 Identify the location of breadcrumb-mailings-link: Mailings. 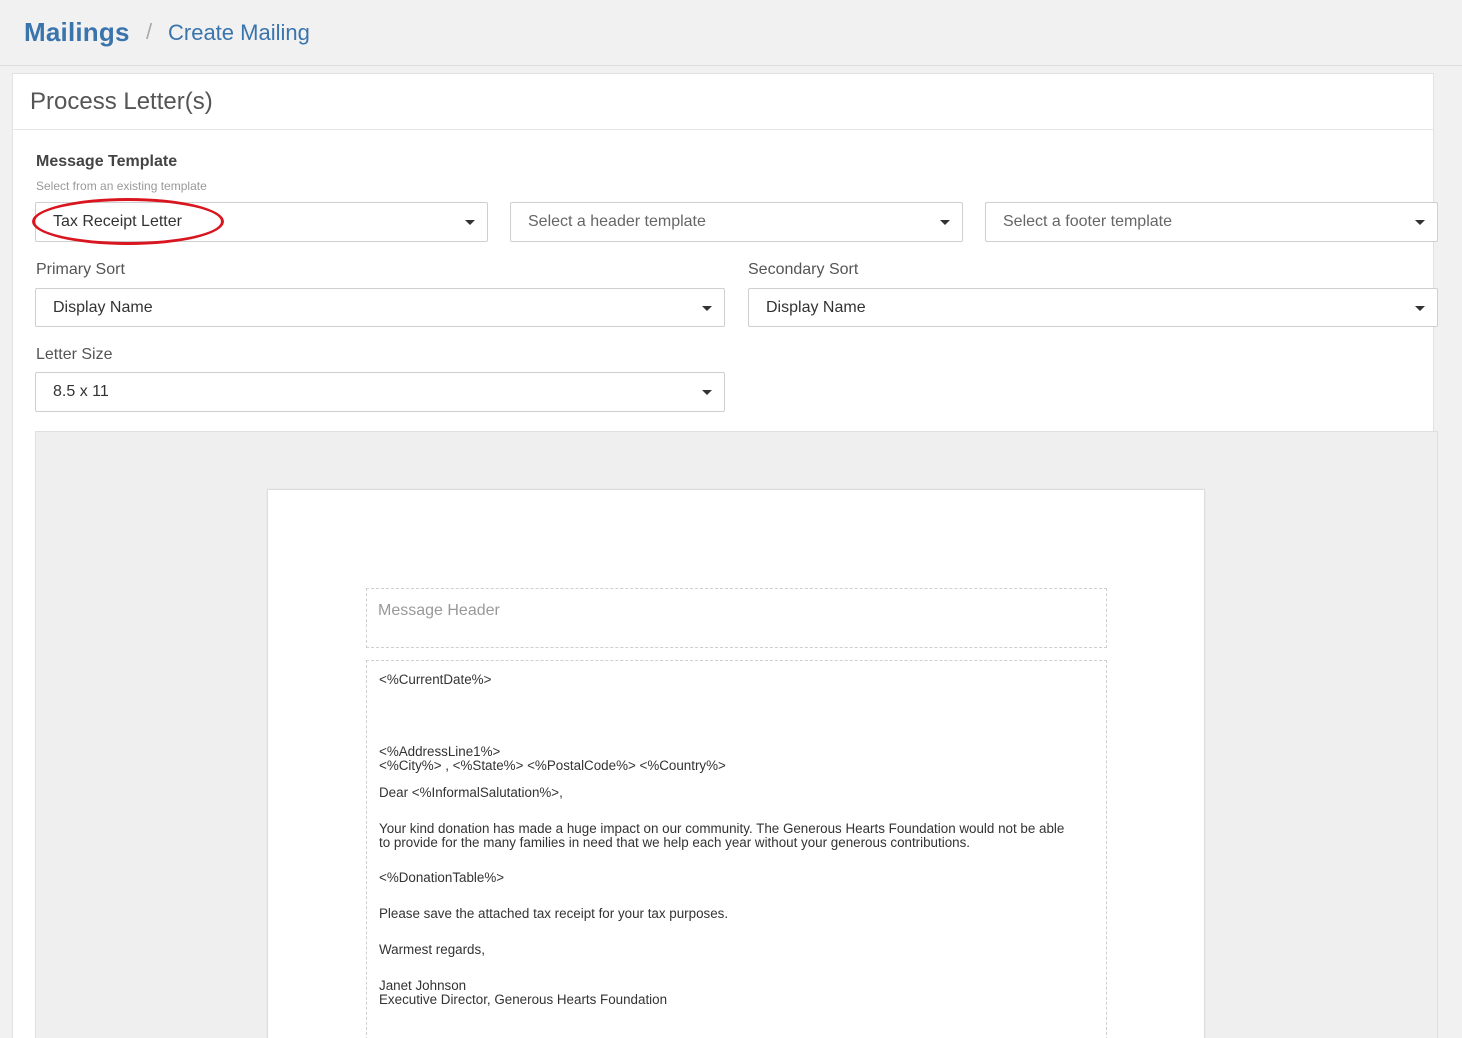
(77, 32).